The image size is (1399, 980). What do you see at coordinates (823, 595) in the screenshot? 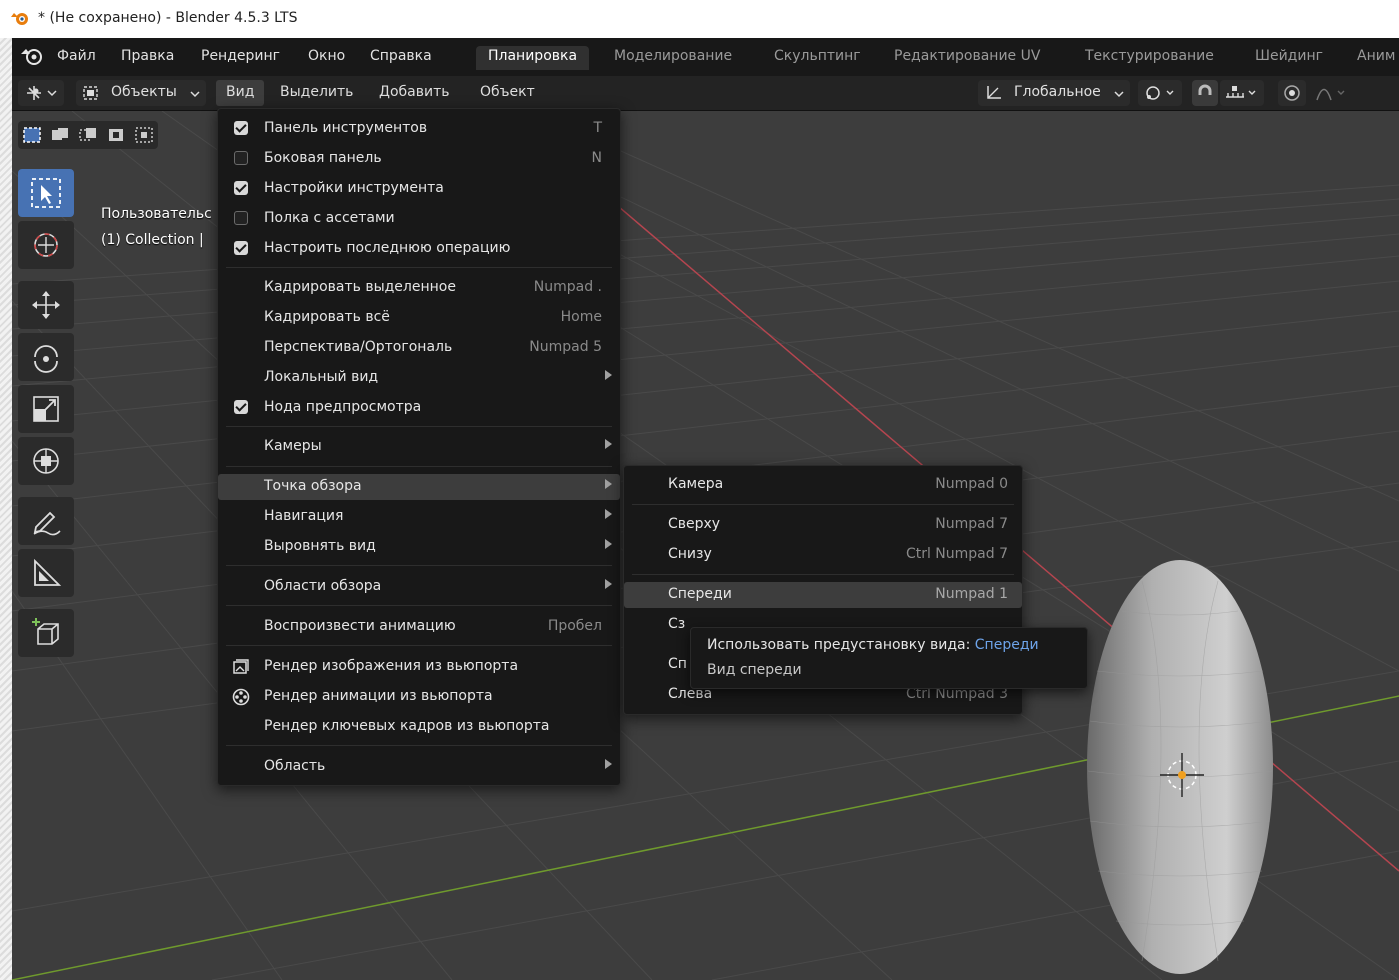
I see `menu-item-view-front: Спереди Numpad 1` at bounding box center [823, 595].